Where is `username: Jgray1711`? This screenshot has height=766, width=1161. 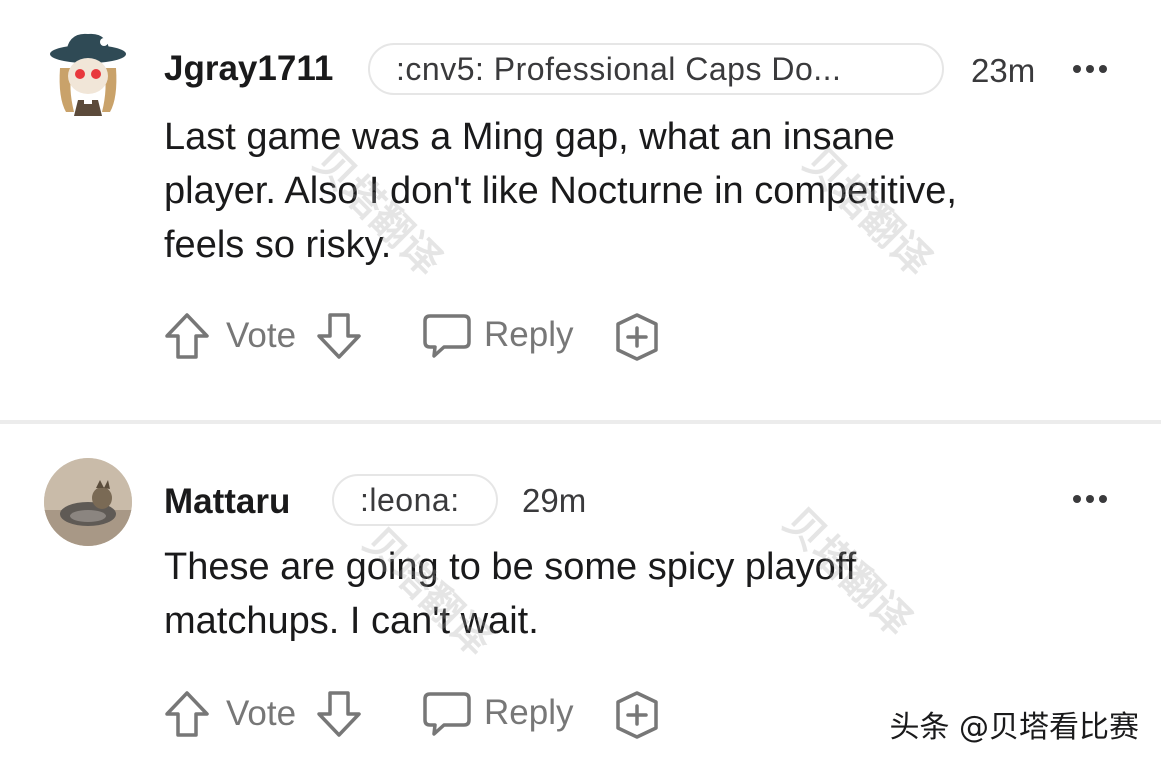
username: Jgray1711 is located at coordinates (248, 69).